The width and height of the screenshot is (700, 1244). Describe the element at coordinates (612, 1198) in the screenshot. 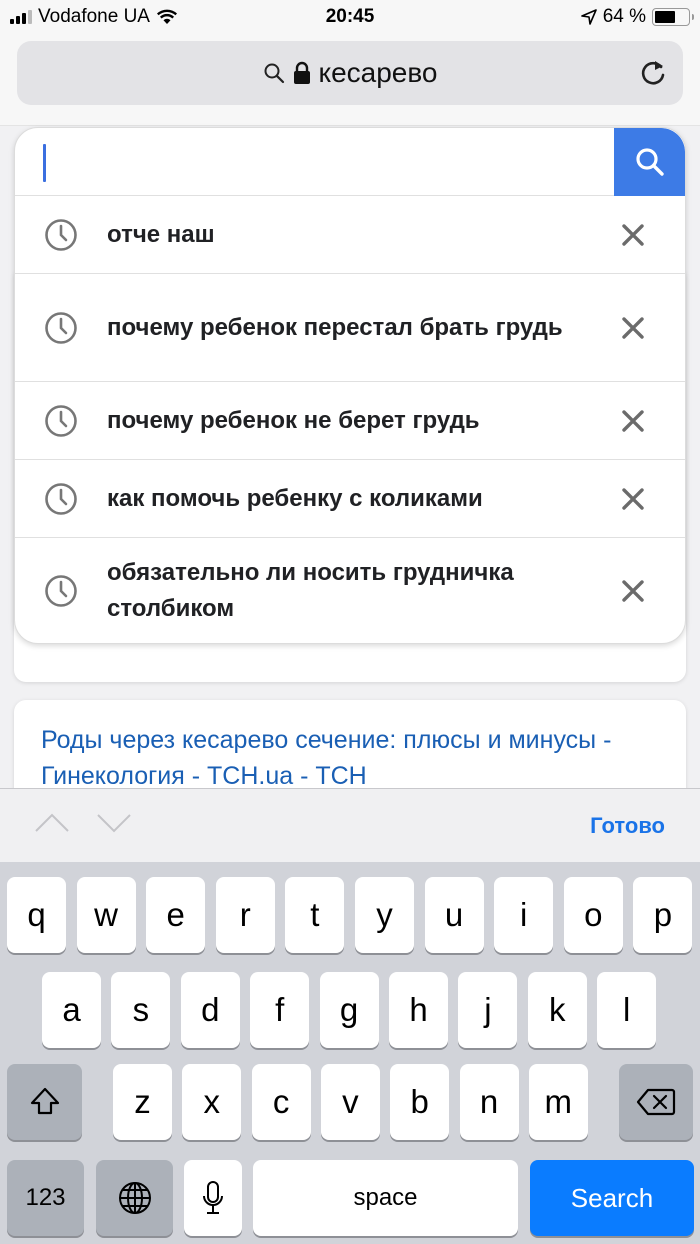

I see `search-key: Search` at that location.